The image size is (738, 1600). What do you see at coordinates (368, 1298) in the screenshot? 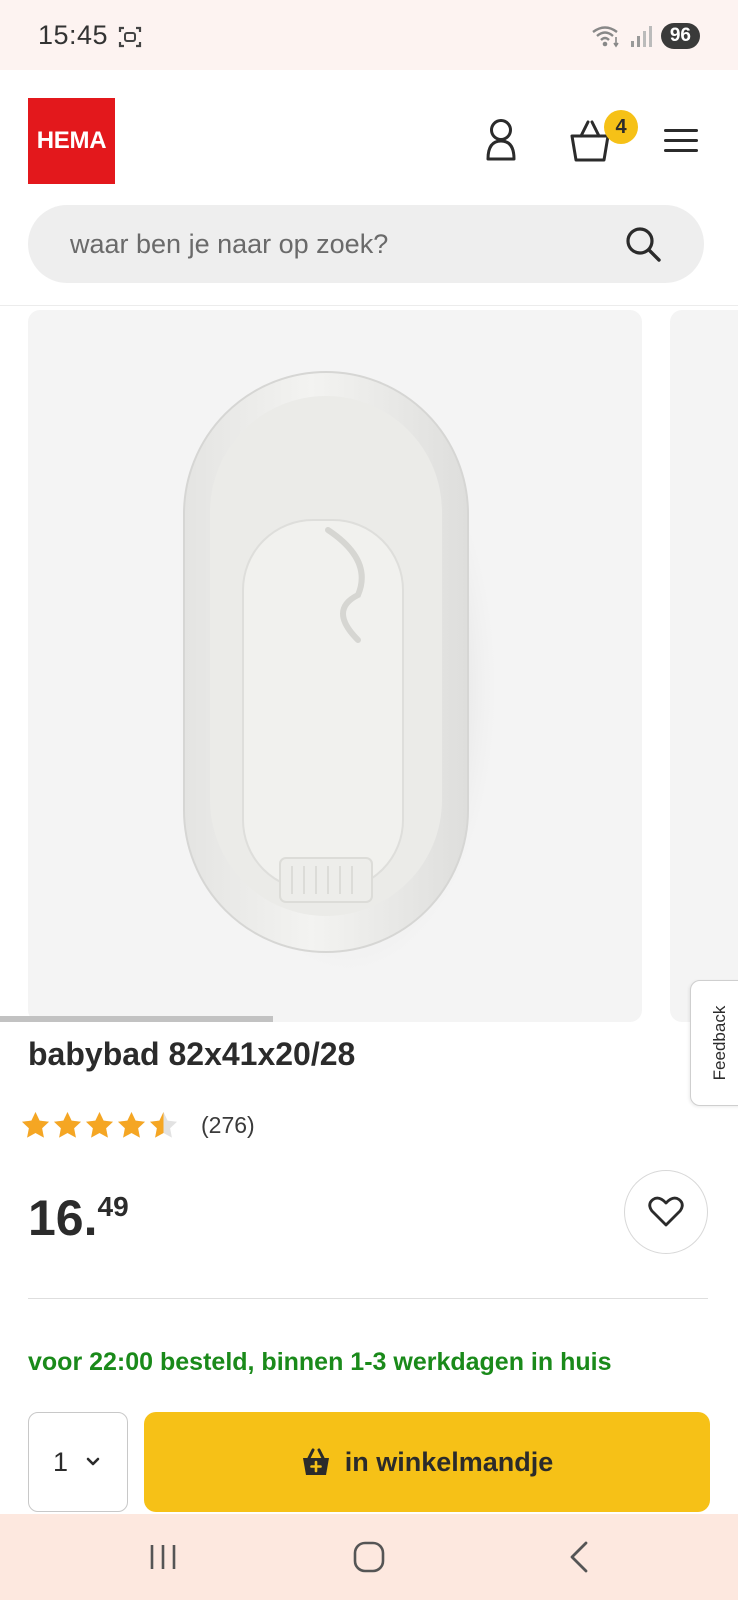
I see `divider` at bounding box center [368, 1298].